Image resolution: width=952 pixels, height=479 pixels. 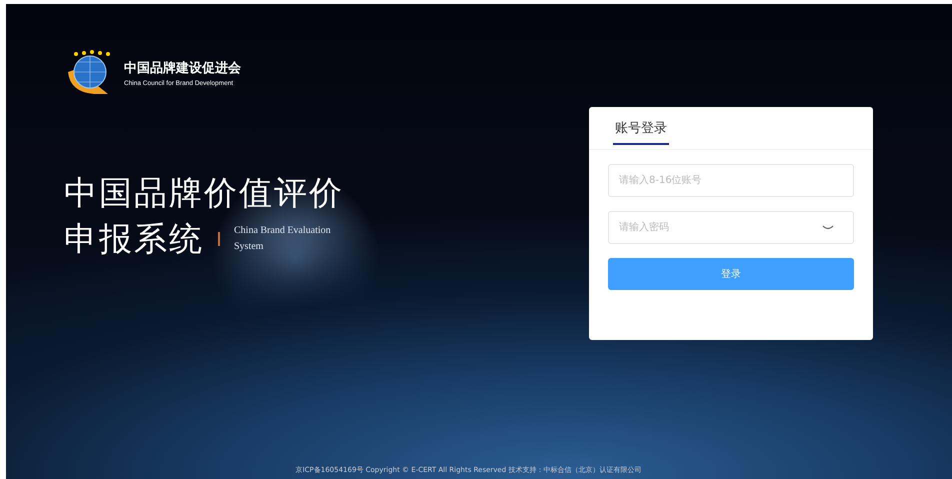 What do you see at coordinates (731, 180) in the screenshot?
I see `account-field: 请输入8-16位账号` at bounding box center [731, 180].